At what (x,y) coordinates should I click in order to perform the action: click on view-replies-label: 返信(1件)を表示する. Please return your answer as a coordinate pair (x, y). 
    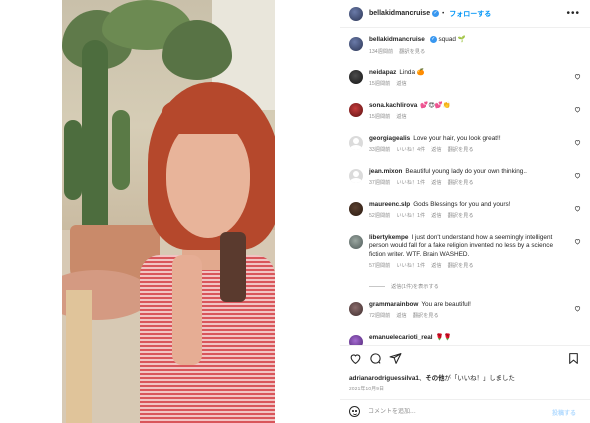
    Looking at the image, I should click on (415, 287).